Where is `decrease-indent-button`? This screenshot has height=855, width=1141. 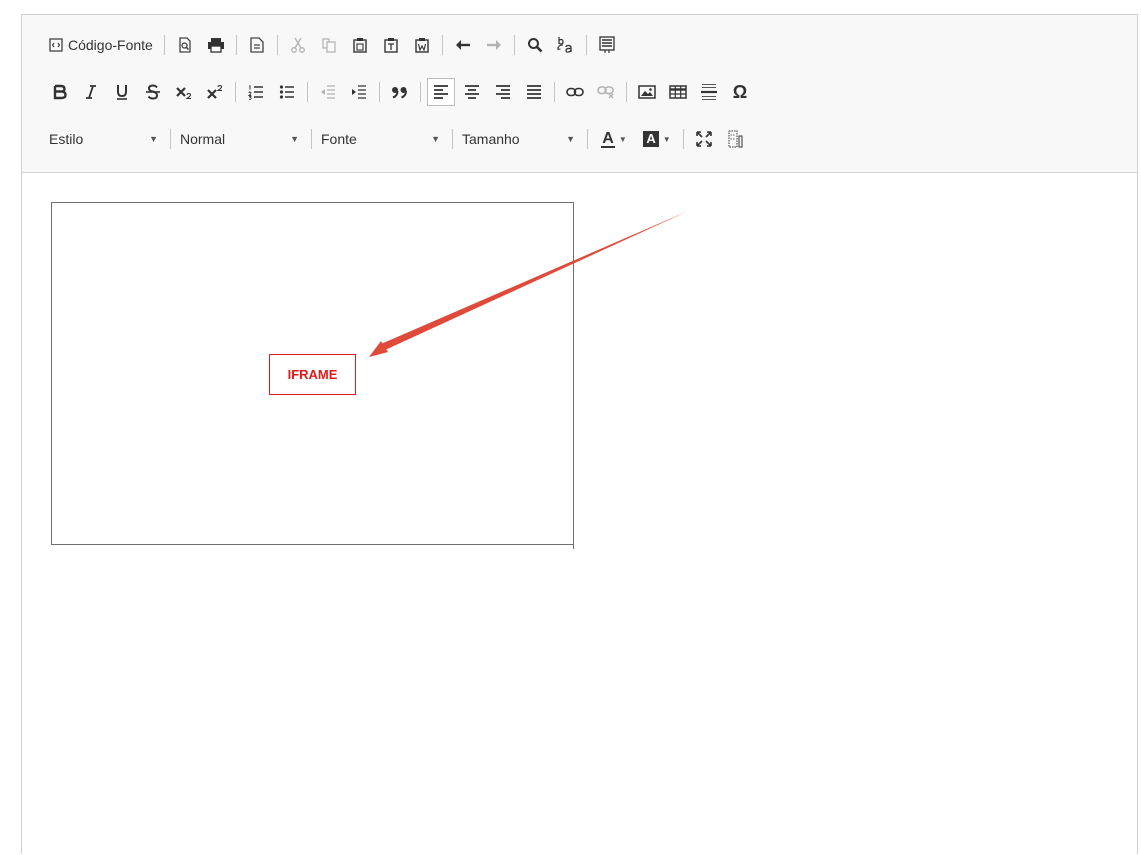
decrease-indent-button is located at coordinates (328, 92).